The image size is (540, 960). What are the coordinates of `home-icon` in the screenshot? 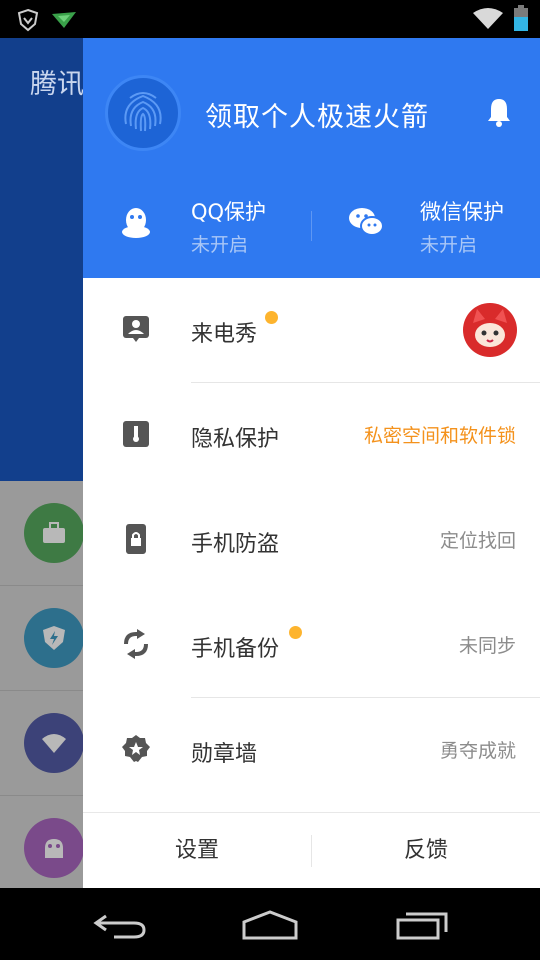 It's located at (270, 925).